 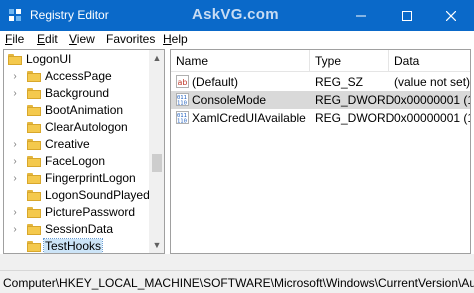 I want to click on tree-item: › Creative, so click(x=76, y=144).